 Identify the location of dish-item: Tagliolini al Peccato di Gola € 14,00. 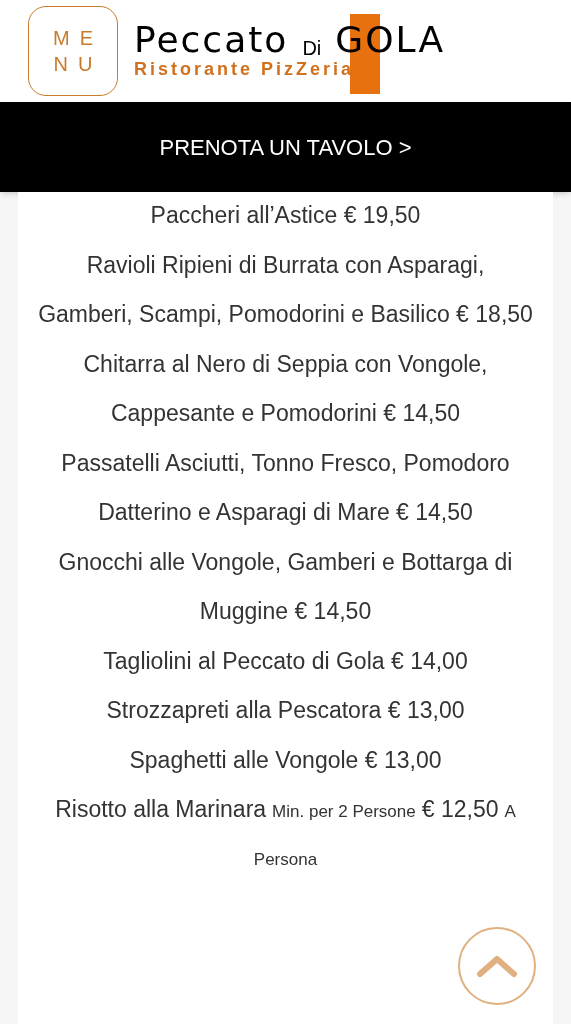
(285, 661).